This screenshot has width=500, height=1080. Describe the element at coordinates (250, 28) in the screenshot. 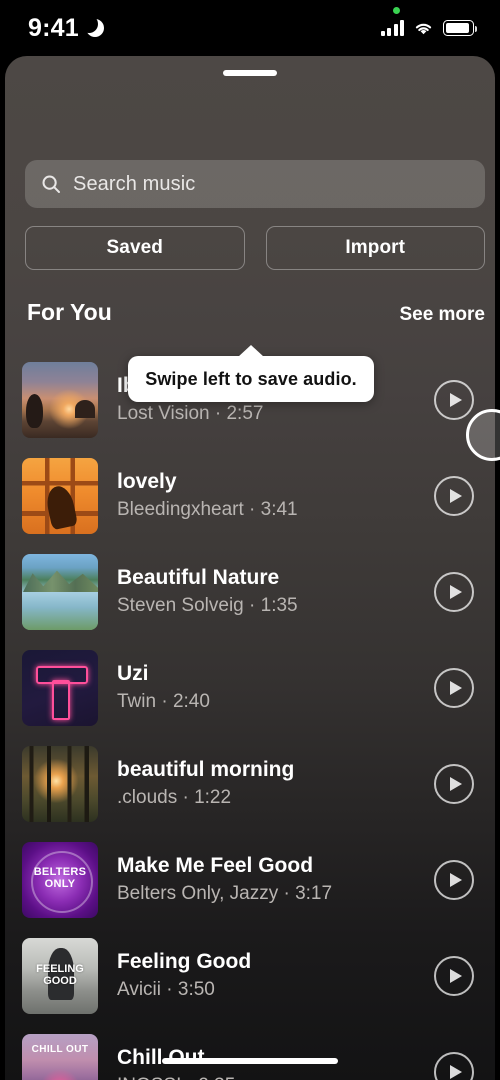

I see `status-bar: 9:41` at that location.